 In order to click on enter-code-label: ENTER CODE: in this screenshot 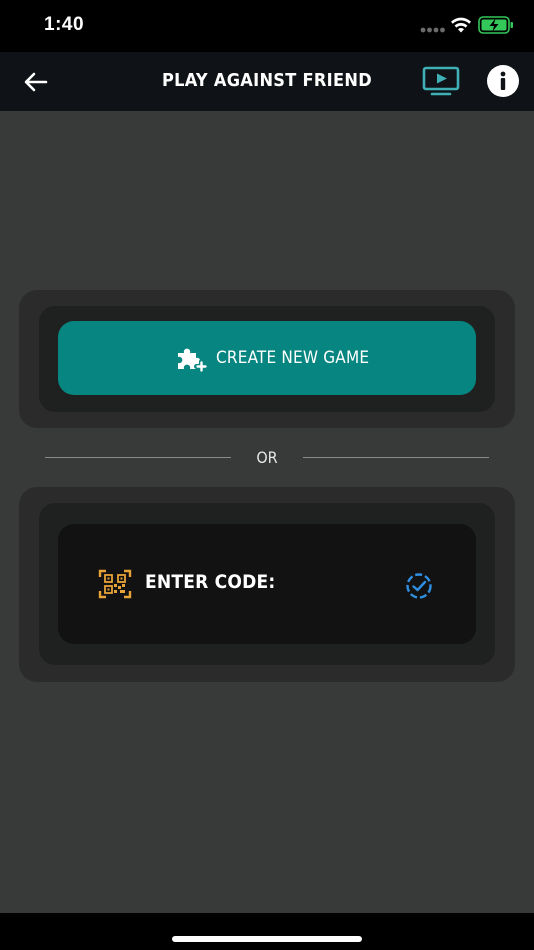, I will do `click(210, 582)`.